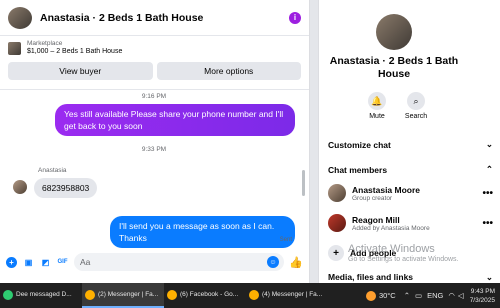 The height and width of the screenshot is (308, 500). I want to click on input-placeholder: Aa, so click(85, 262).